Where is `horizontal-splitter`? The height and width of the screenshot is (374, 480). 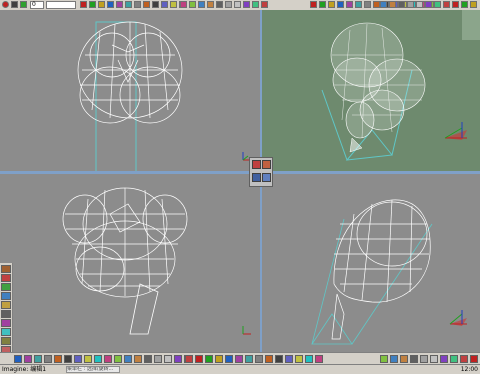
horizontal-splitter is located at coordinates (240, 172).